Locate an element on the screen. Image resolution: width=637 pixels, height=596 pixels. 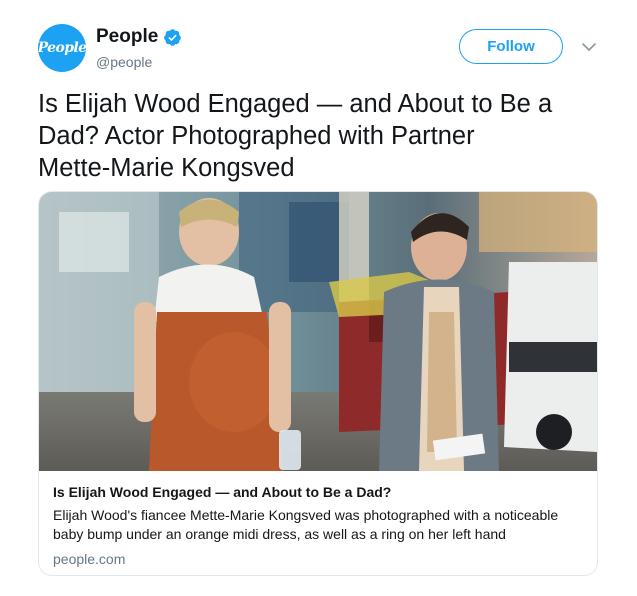
author-names: People @people is located at coordinates (139, 48).